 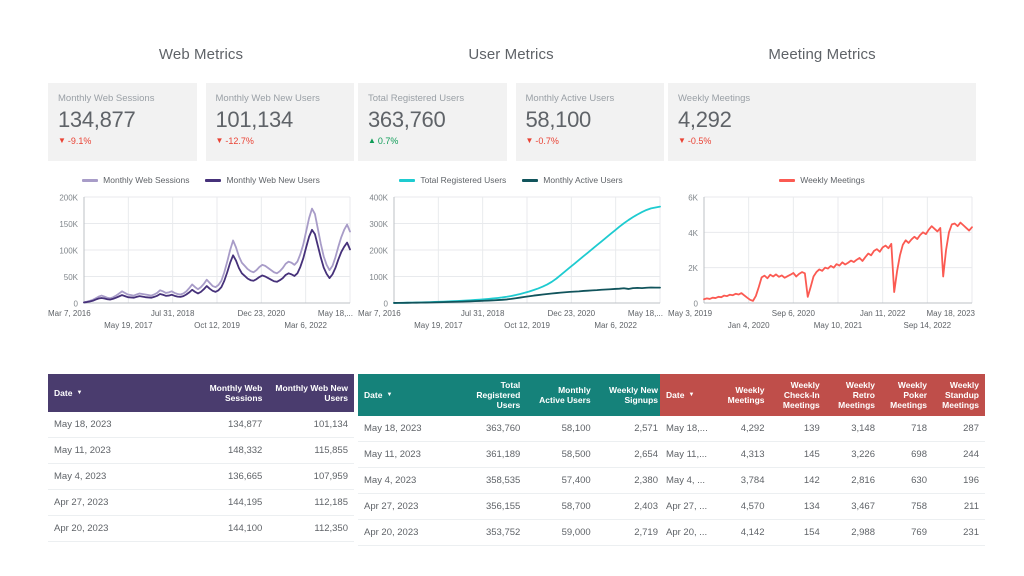 I want to click on scorecard-weekly-meetings: Weekly Meetings 4,292 ▼ -0.5%, so click(x=822, y=122).